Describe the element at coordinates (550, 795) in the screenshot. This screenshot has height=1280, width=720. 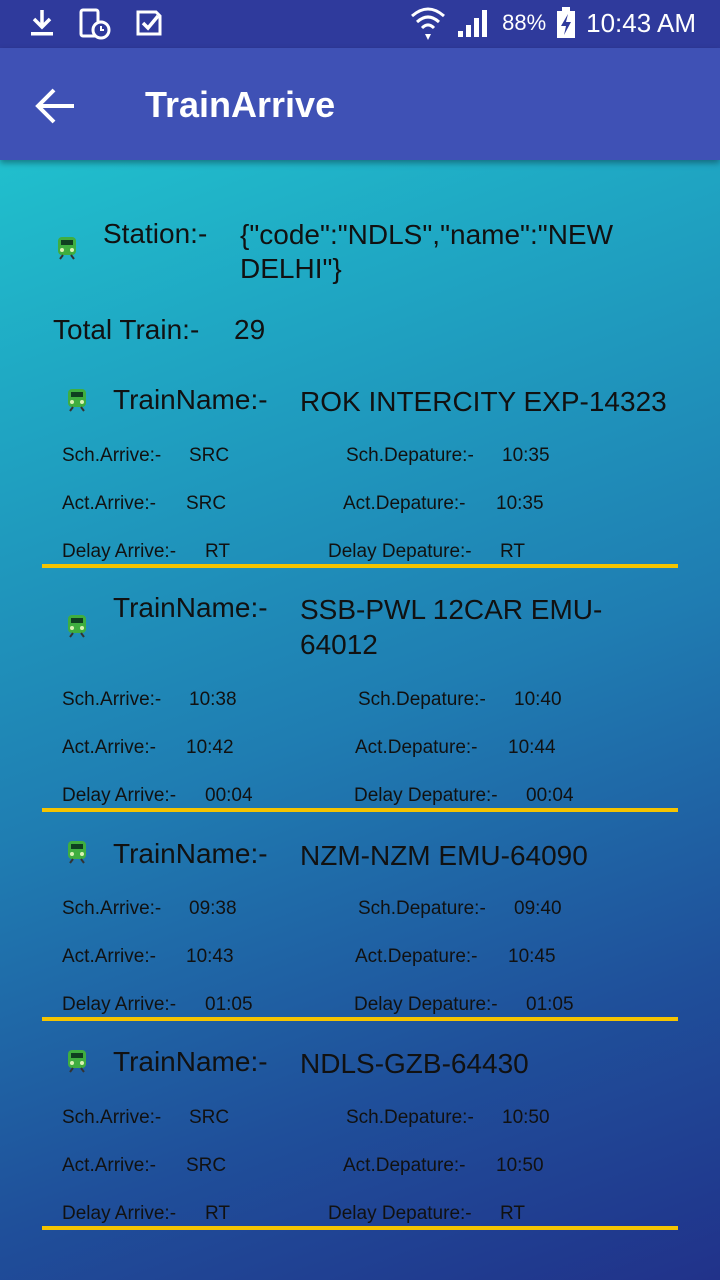
I see `delay-depature-value: 00:04` at that location.